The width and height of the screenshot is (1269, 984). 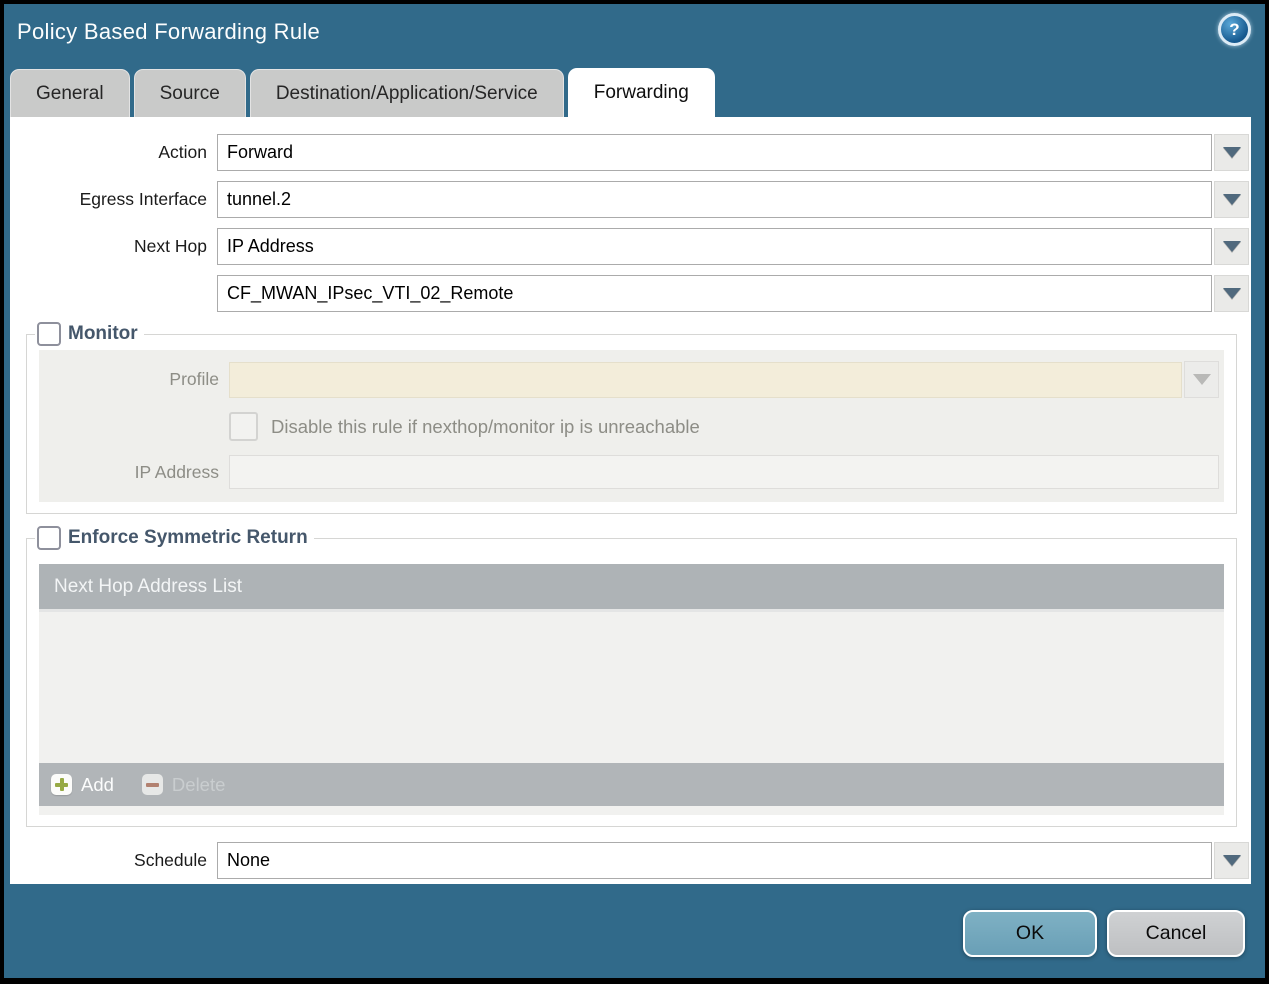 What do you see at coordinates (631, 588) in the screenshot?
I see `next-hop-address-list-header: Next Hop Address List` at bounding box center [631, 588].